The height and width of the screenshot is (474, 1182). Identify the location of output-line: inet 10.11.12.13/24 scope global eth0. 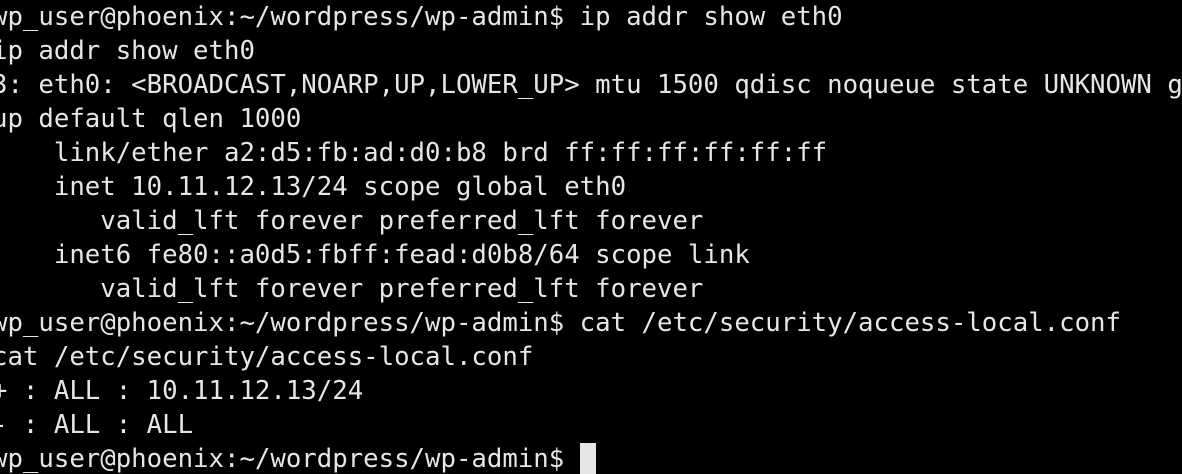
(313, 187).